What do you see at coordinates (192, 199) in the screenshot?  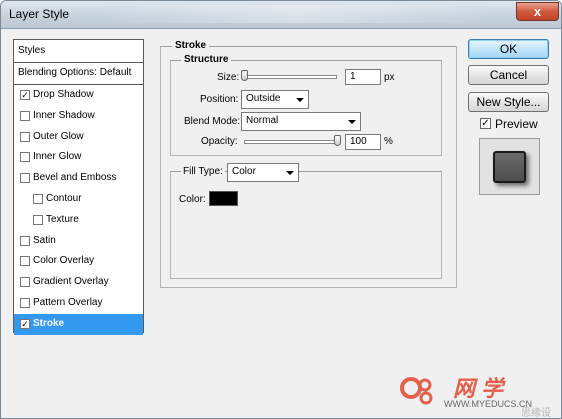 I see `color-label: Color:` at bounding box center [192, 199].